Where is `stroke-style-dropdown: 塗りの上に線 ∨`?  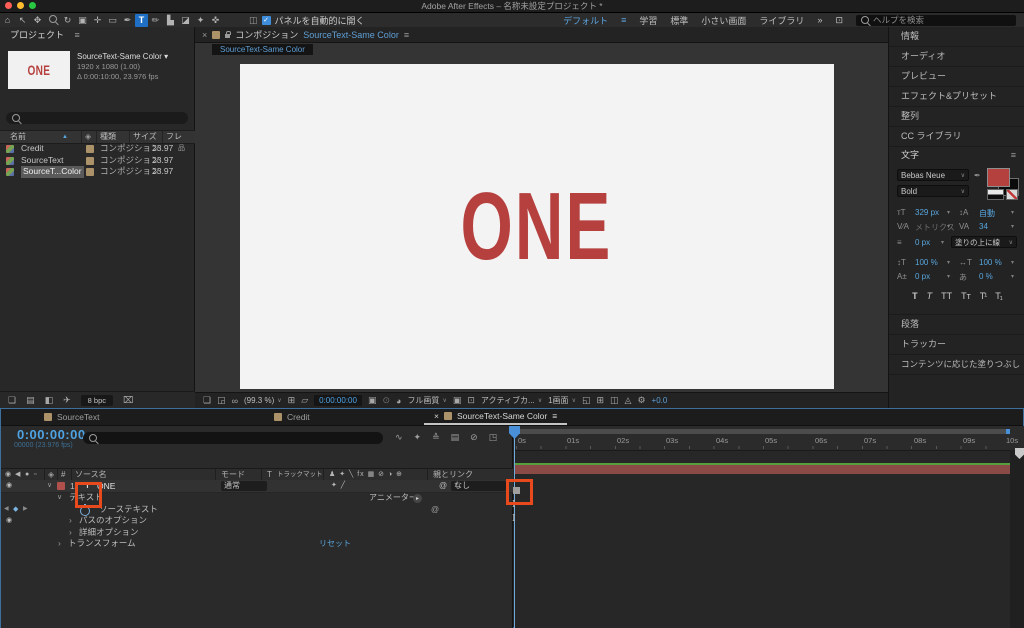
stroke-style-dropdown: 塗りの上に線 ∨ is located at coordinates (984, 242).